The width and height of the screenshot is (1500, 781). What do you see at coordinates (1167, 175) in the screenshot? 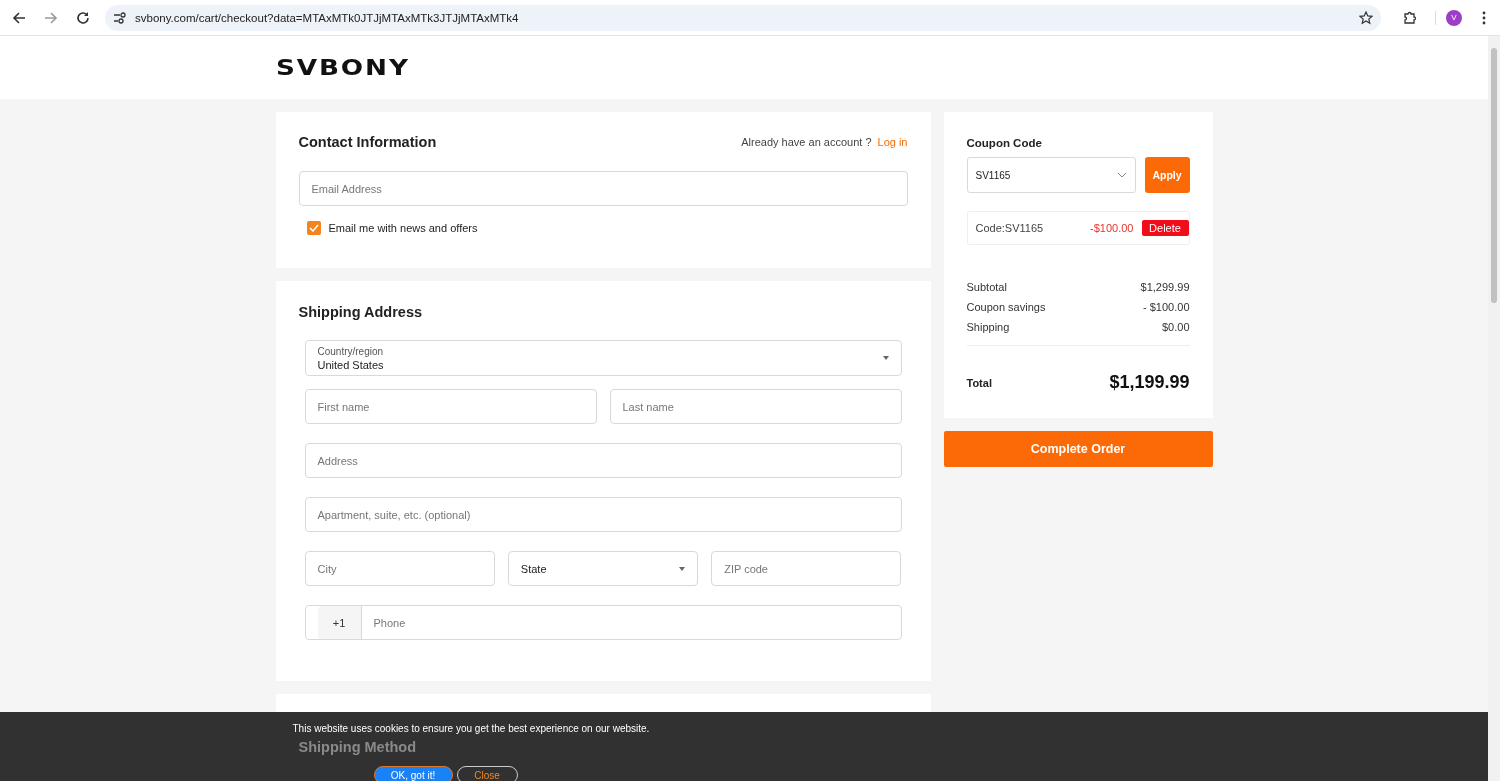
I see `apply-button: Apply` at bounding box center [1167, 175].